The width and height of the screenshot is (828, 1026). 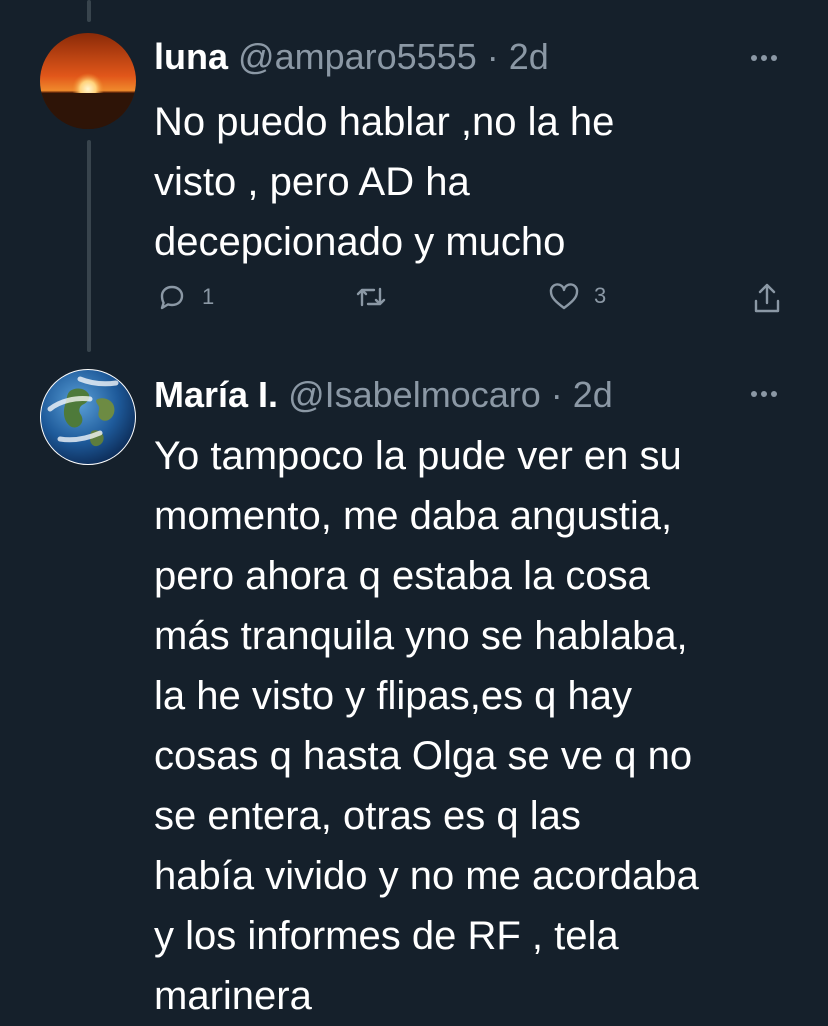 What do you see at coordinates (564, 296) in the screenshot?
I see `heart-icon` at bounding box center [564, 296].